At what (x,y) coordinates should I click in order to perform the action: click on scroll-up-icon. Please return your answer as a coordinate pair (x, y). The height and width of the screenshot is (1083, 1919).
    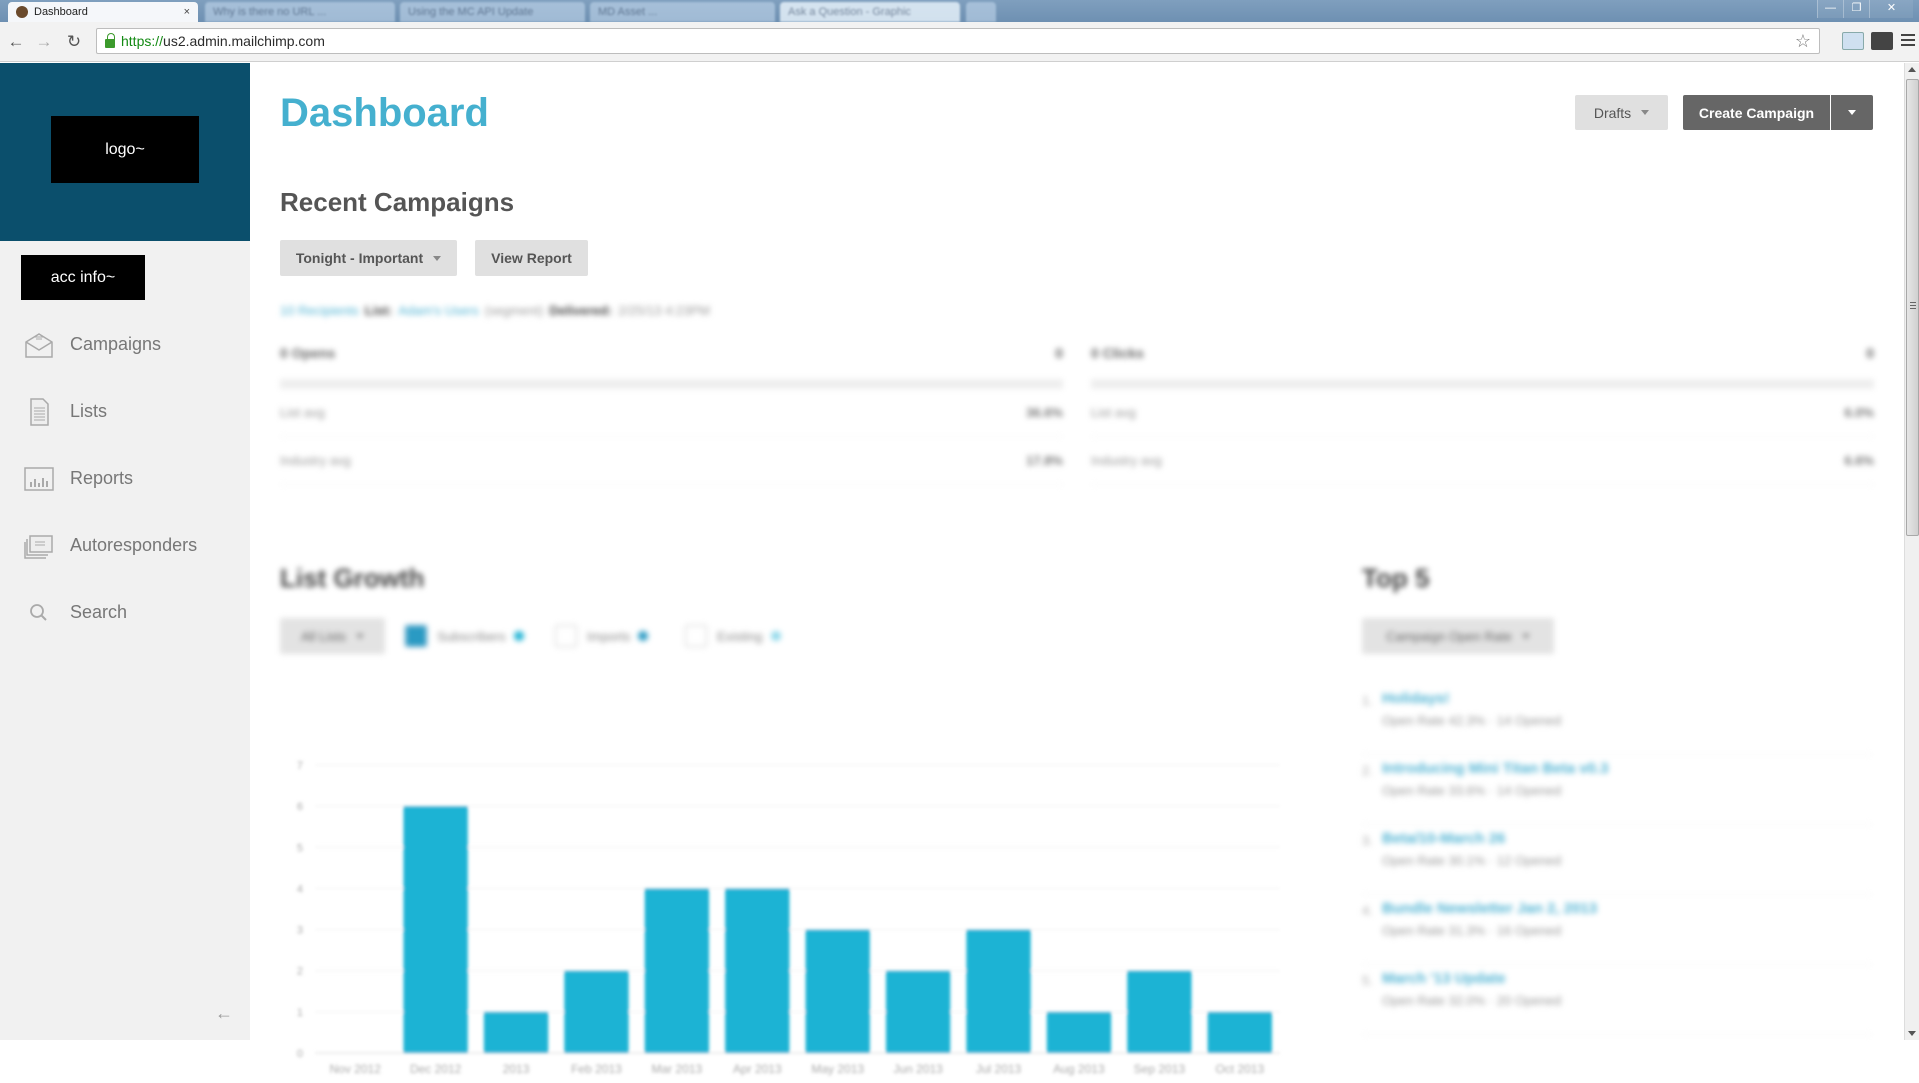
    Looking at the image, I should click on (1912, 69).